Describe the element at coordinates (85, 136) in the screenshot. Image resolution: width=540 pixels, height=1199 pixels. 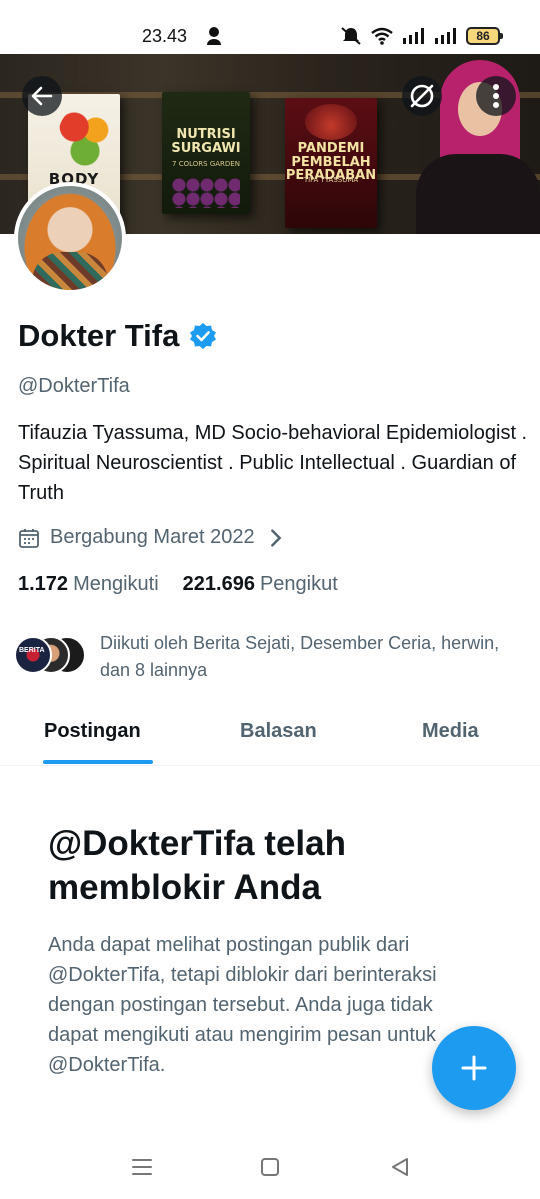
I see `fruit-illustration` at that location.